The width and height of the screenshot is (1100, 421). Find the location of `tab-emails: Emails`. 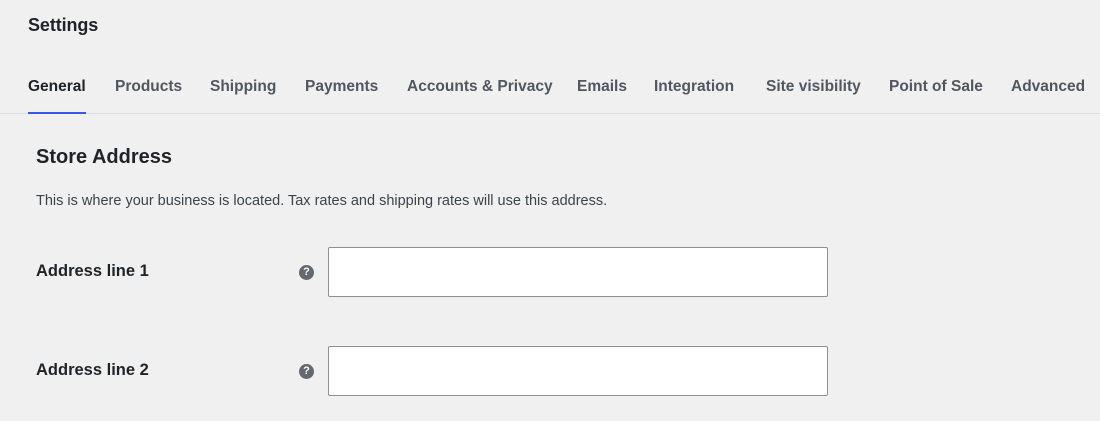

tab-emails: Emails is located at coordinates (602, 95).